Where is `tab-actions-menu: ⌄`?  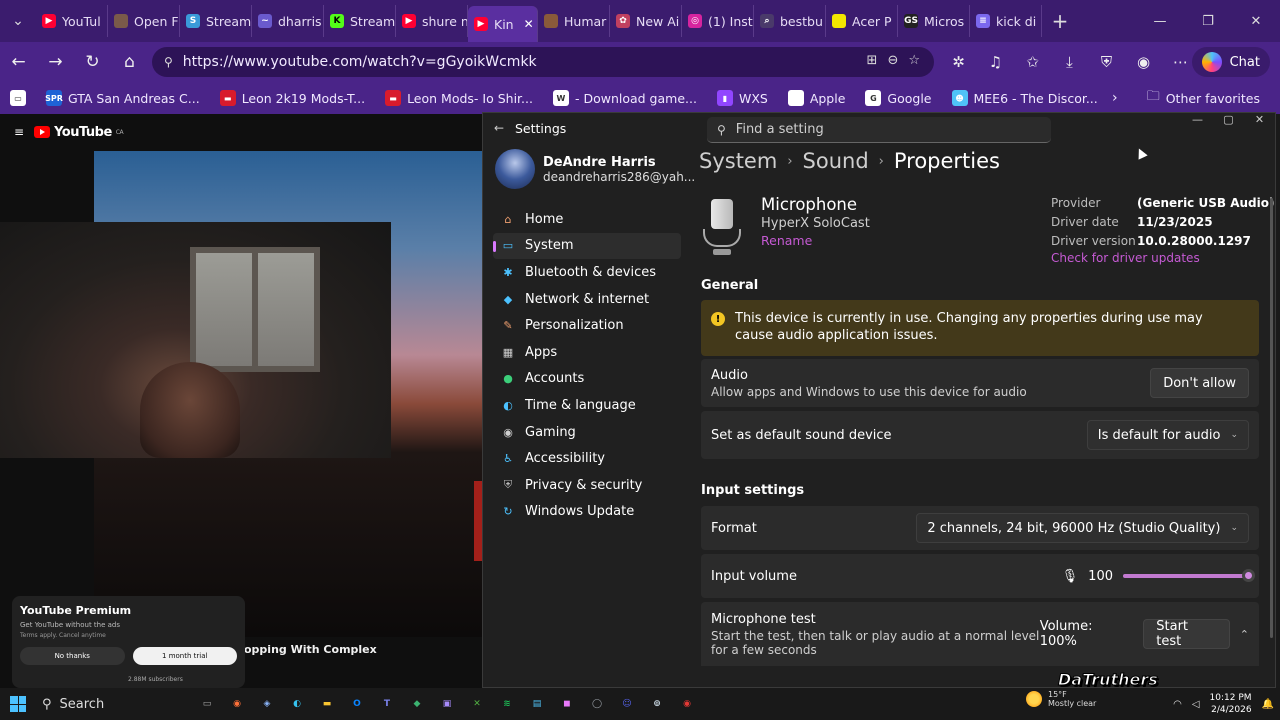
tab-actions-menu: ⌄ is located at coordinates (18, 21).